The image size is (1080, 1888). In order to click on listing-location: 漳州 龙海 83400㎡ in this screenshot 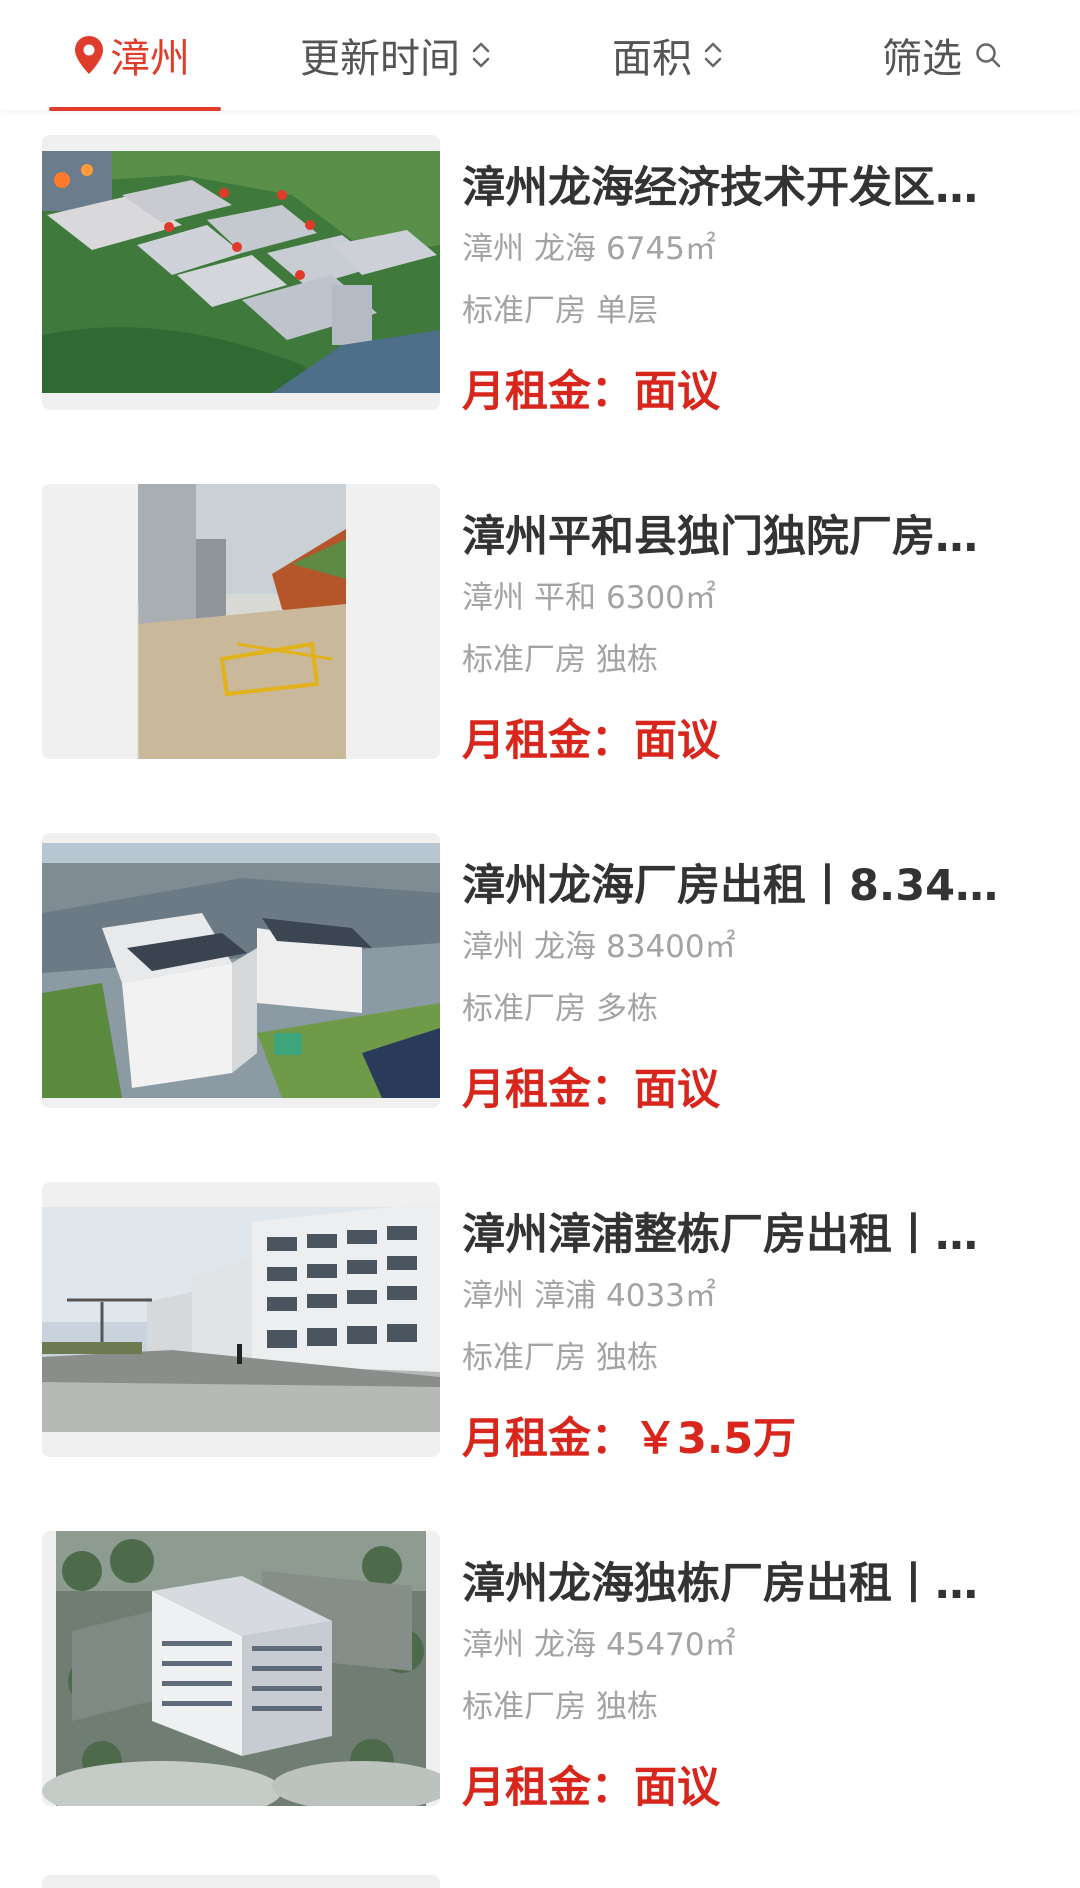, I will do `click(604, 943)`.